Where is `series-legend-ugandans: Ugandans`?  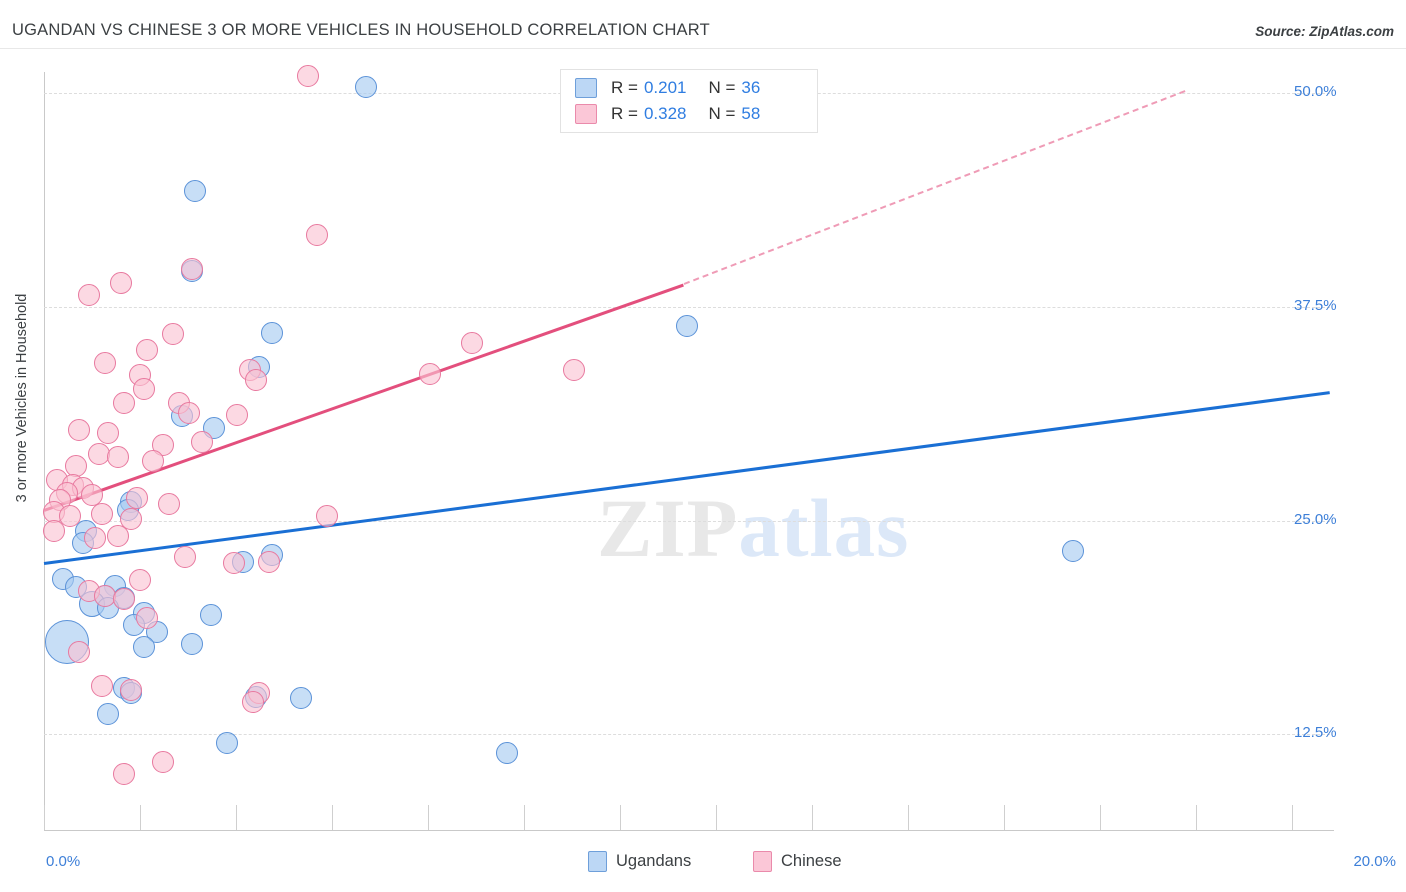
series-legend-ugandans: Ugandans is located at coordinates (639, 861).